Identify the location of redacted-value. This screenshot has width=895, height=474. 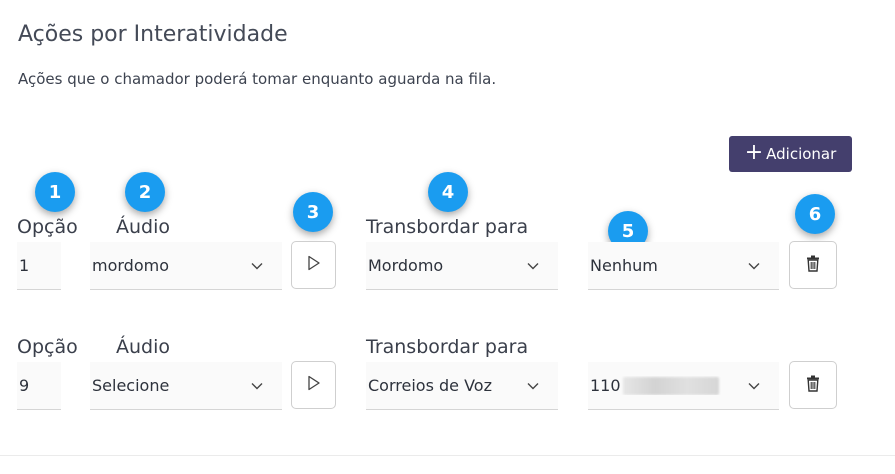
(670, 386).